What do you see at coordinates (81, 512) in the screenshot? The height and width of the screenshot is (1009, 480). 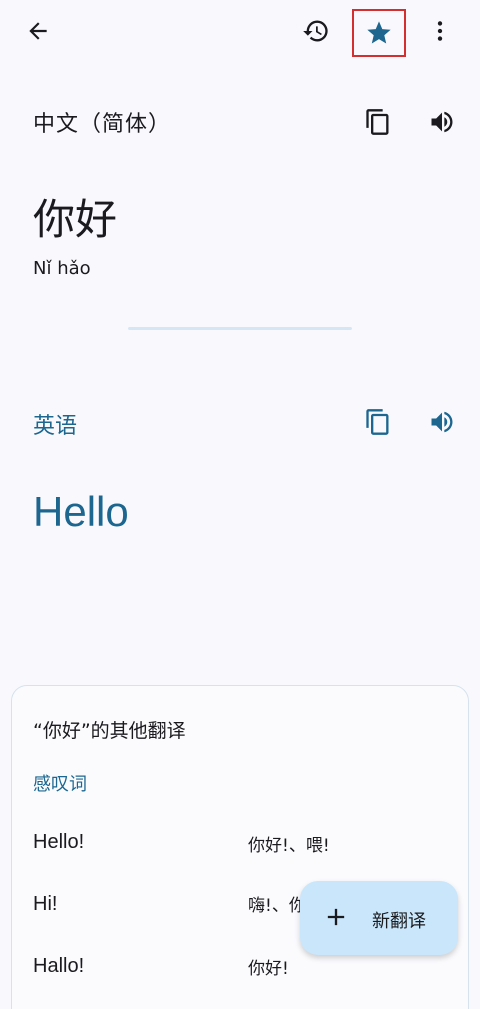 I see `target-text: Hello` at bounding box center [81, 512].